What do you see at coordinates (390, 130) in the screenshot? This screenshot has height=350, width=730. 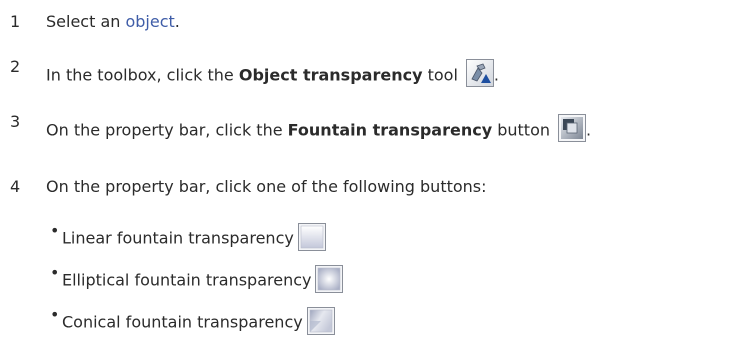 I see `tool-name: Fountain transparency` at bounding box center [390, 130].